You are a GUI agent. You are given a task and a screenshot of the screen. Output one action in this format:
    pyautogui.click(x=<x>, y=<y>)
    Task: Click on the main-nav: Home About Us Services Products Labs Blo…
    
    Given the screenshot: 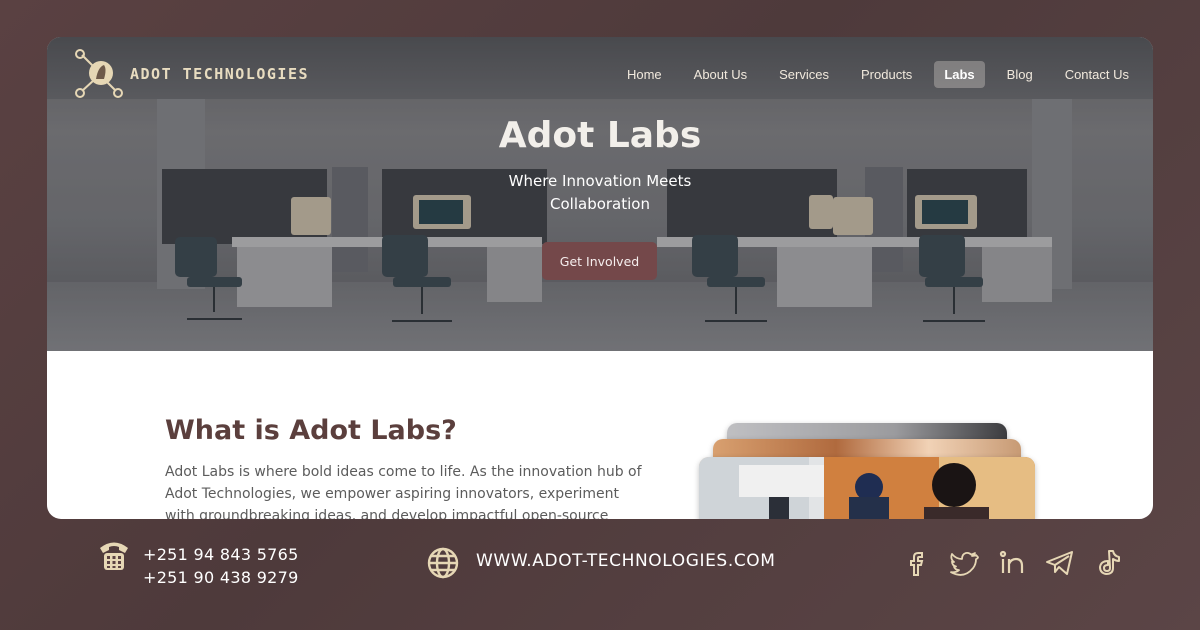 What is the action you would take?
    pyautogui.click(x=872, y=74)
    